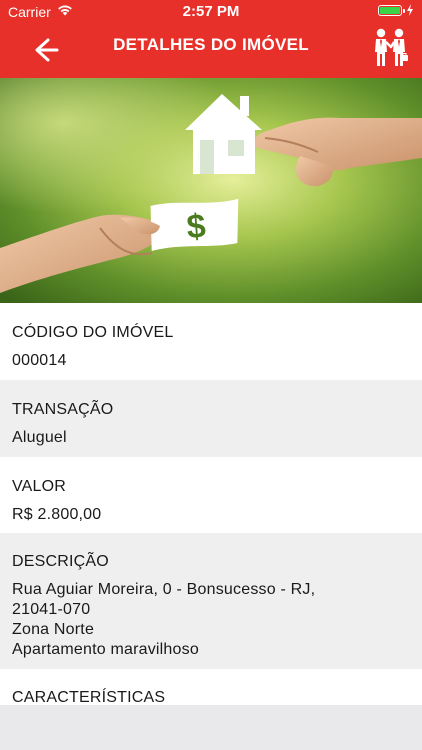  What do you see at coordinates (211, 687) in the screenshot?
I see `field-caracteristicas: CARACTERÍSTICAS` at bounding box center [211, 687].